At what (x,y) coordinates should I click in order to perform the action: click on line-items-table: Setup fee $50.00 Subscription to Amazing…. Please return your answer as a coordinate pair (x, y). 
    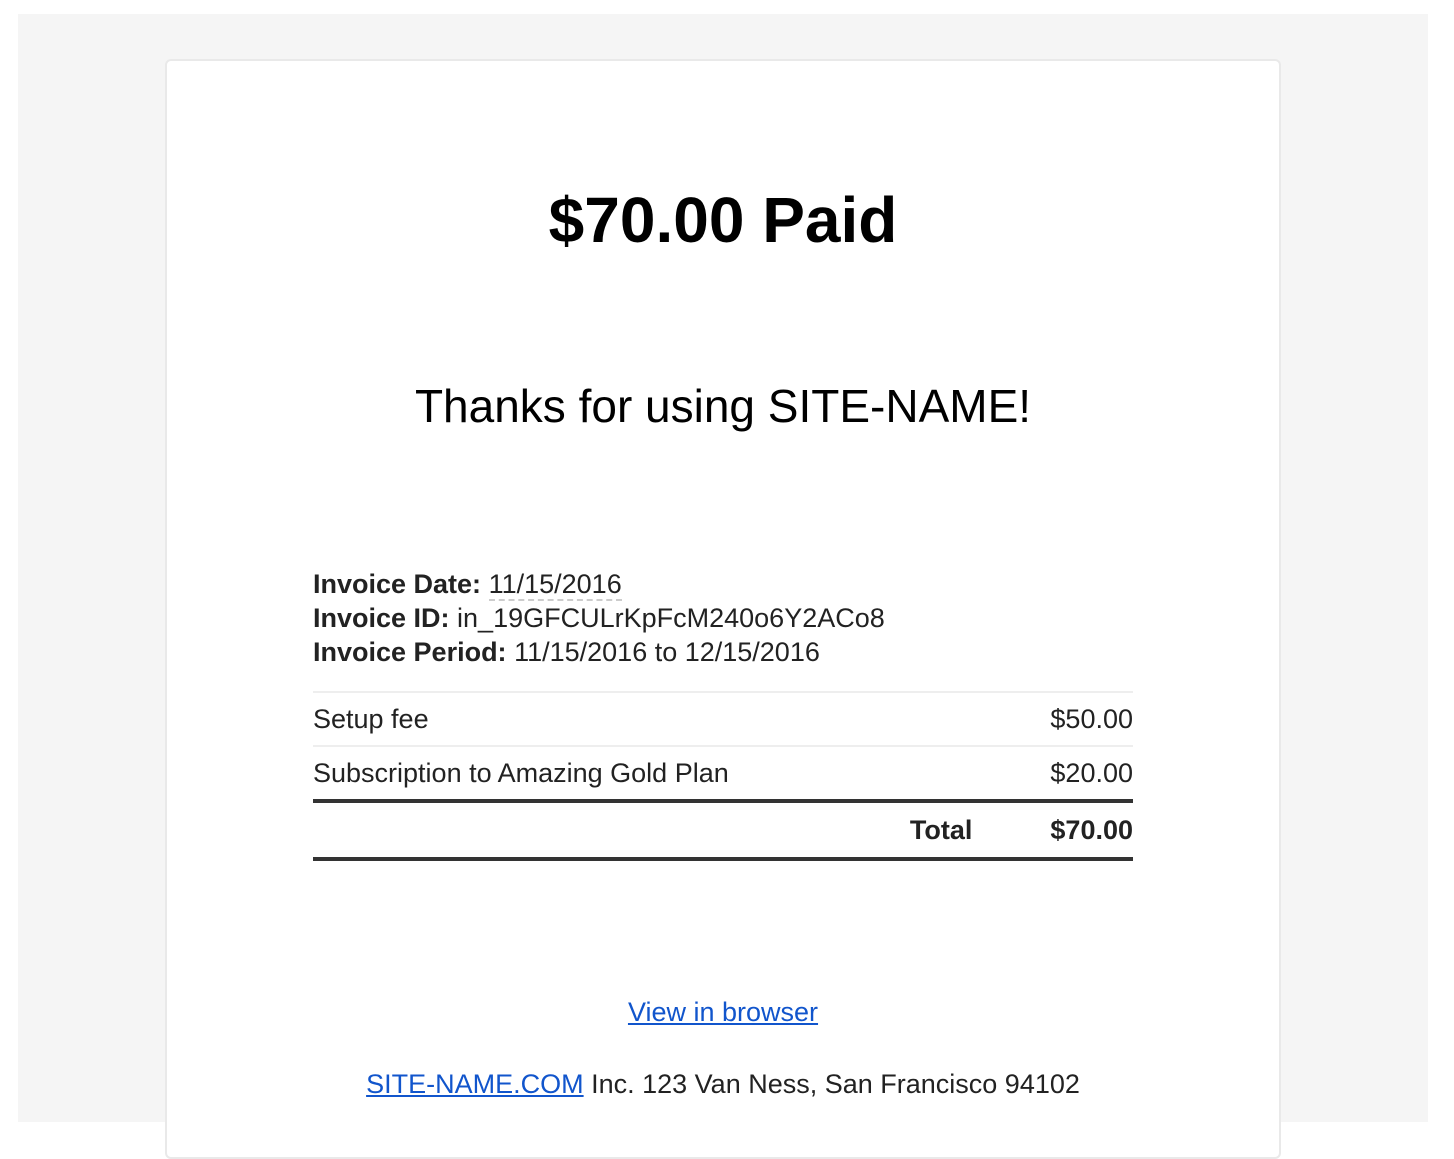
    Looking at the image, I should click on (723, 776).